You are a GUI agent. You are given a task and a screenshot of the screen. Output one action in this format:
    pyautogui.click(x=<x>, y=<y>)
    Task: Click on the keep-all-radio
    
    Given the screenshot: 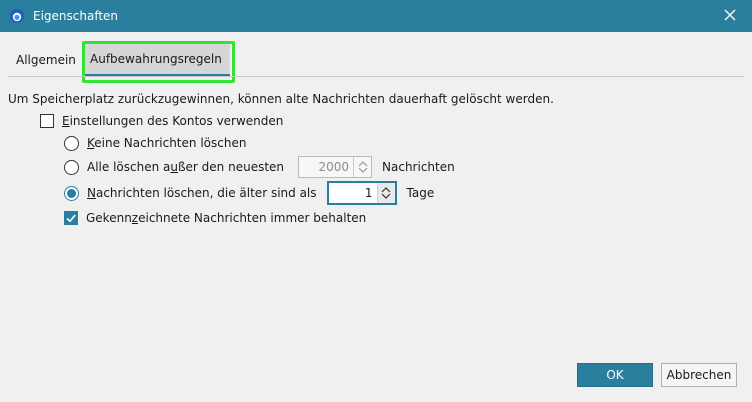 What is the action you would take?
    pyautogui.click(x=71, y=143)
    